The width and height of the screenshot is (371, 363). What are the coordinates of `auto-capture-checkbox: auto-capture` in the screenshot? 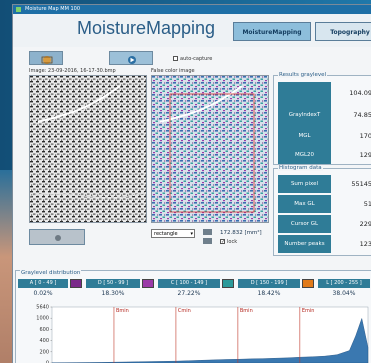 It's located at (192, 59).